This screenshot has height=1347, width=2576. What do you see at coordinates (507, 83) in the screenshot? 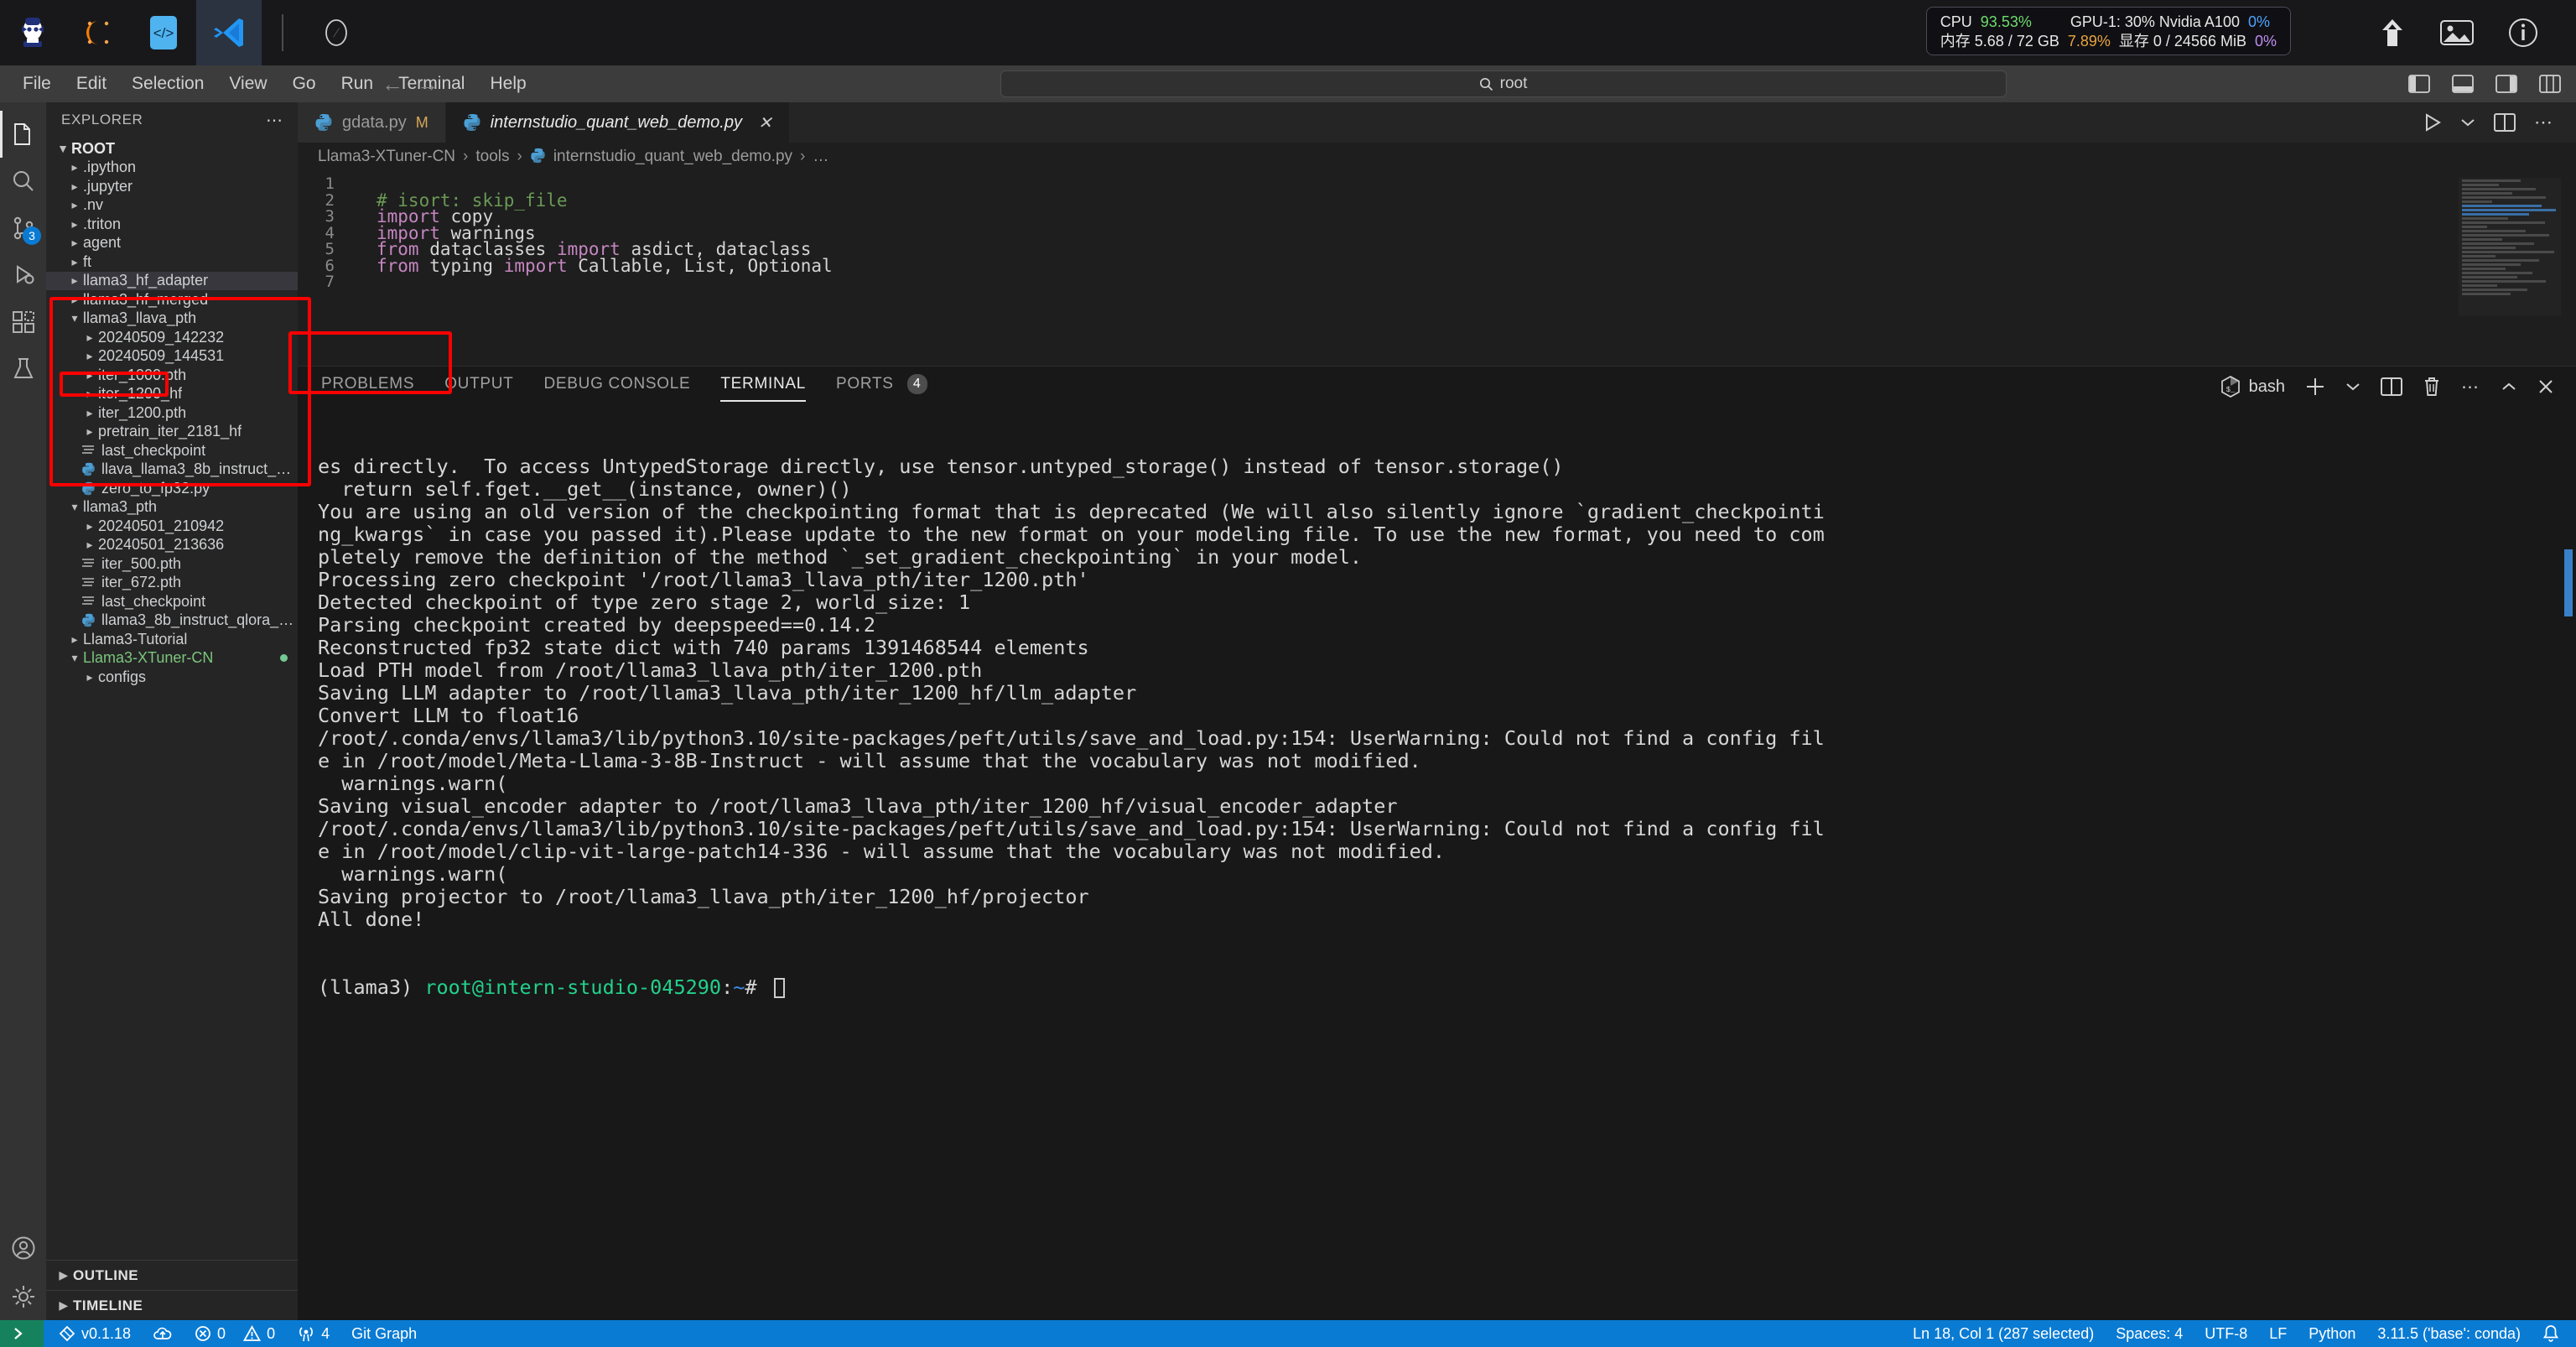
I see `menu-help: Help` at bounding box center [507, 83].